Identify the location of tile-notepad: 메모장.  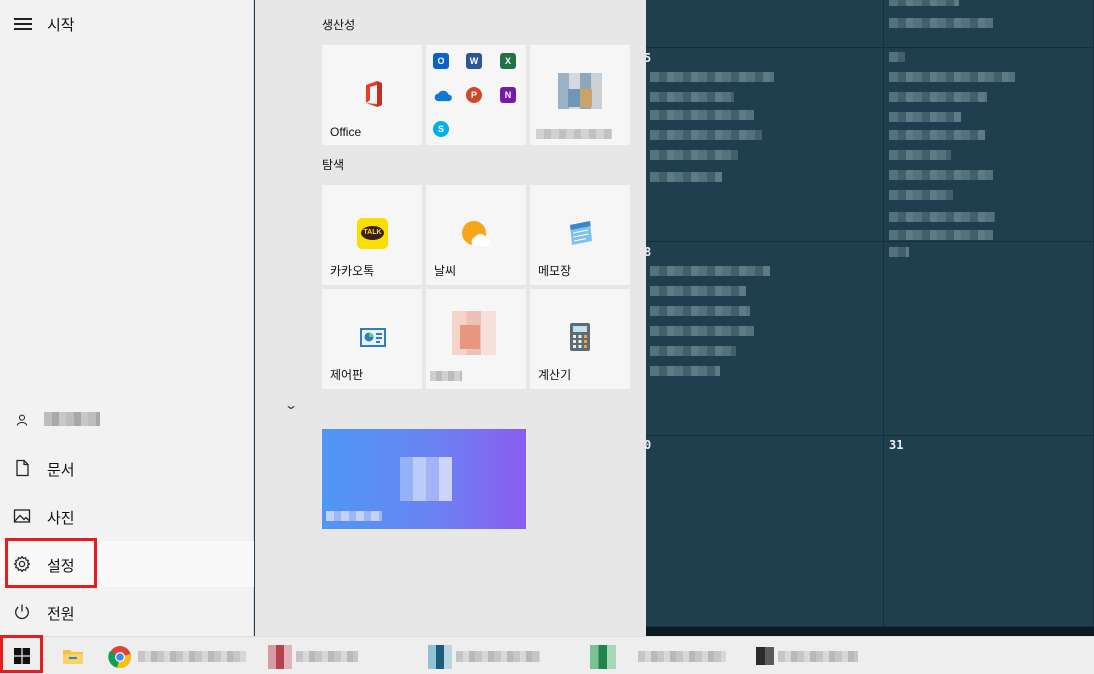
(580, 235).